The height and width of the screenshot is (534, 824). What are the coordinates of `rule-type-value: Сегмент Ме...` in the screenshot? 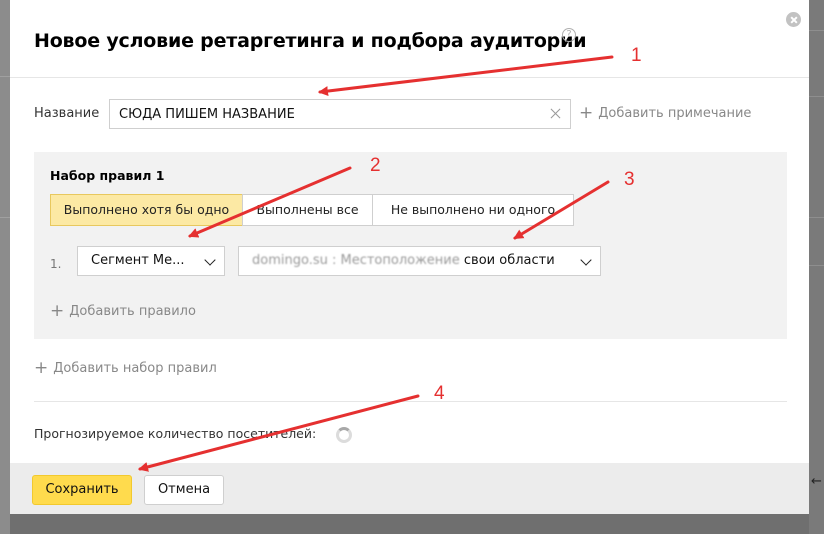 It's located at (138, 260).